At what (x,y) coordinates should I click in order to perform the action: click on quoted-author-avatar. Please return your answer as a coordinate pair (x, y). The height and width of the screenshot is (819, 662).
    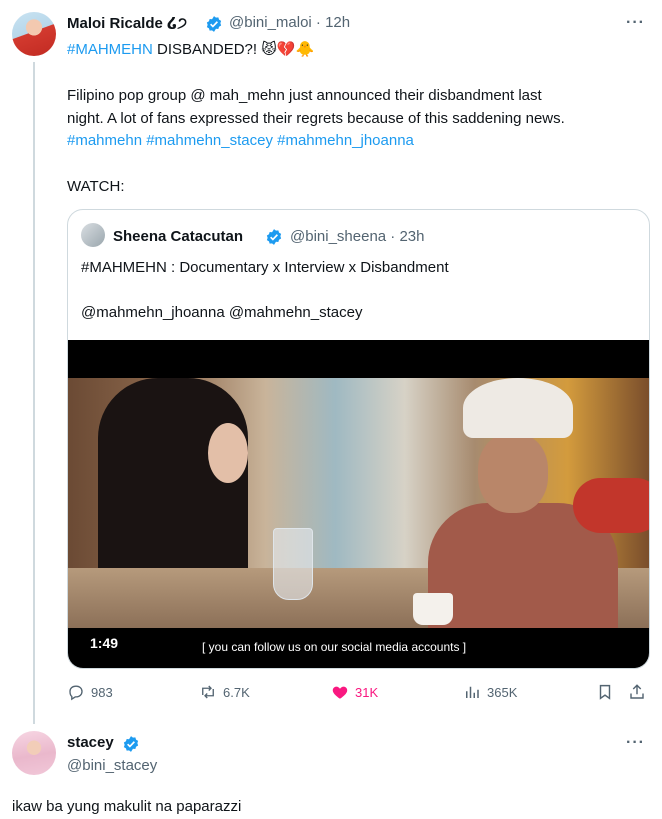
    Looking at the image, I should click on (93, 235).